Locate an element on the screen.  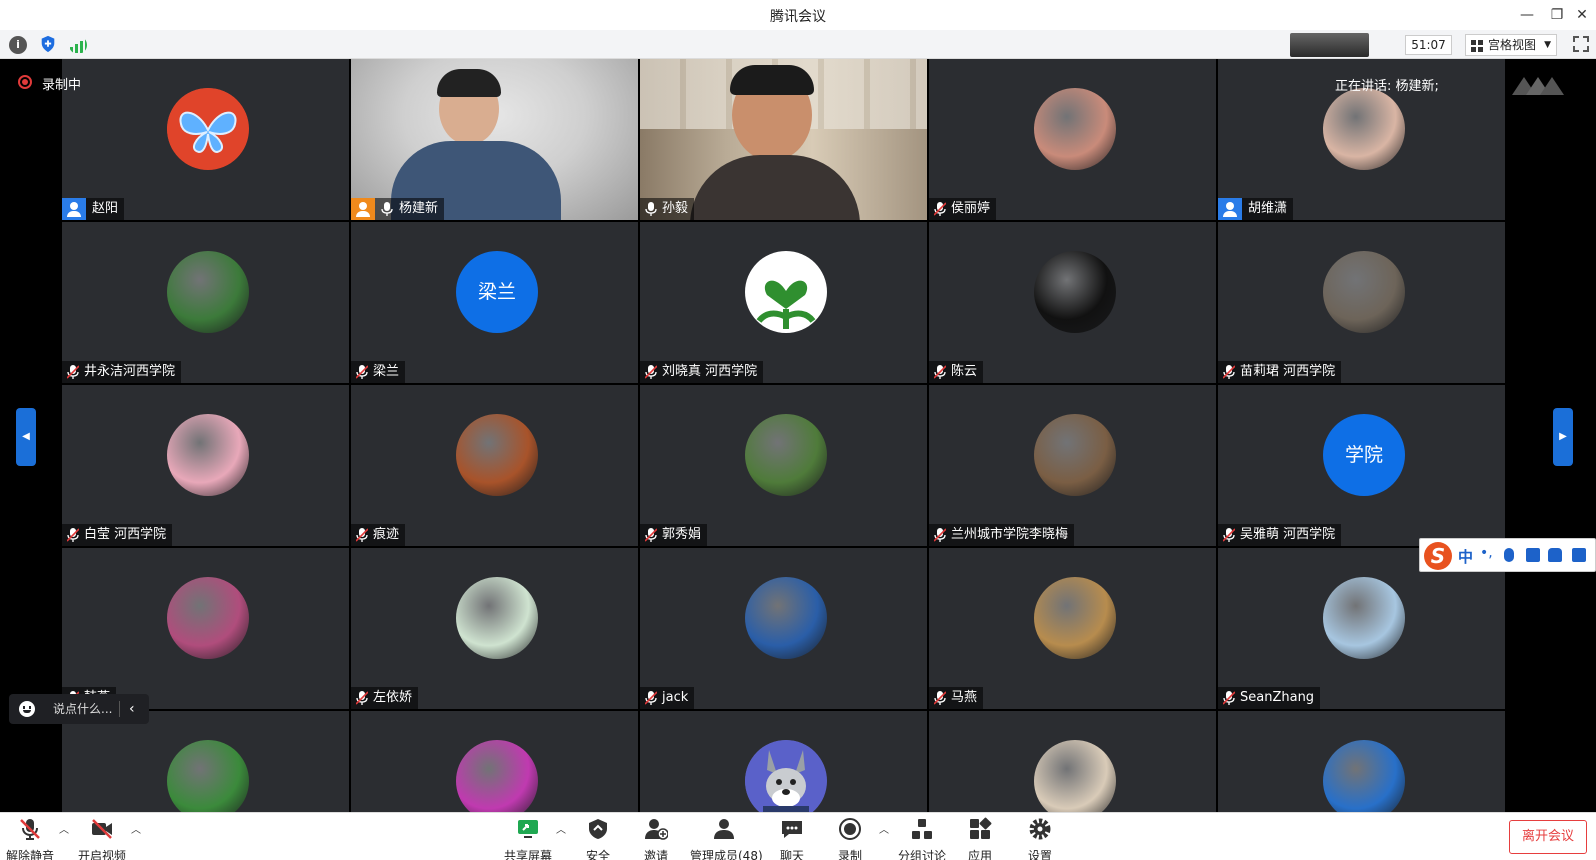
unmute-button: 解除静音 is located at coordinates (30, 837).